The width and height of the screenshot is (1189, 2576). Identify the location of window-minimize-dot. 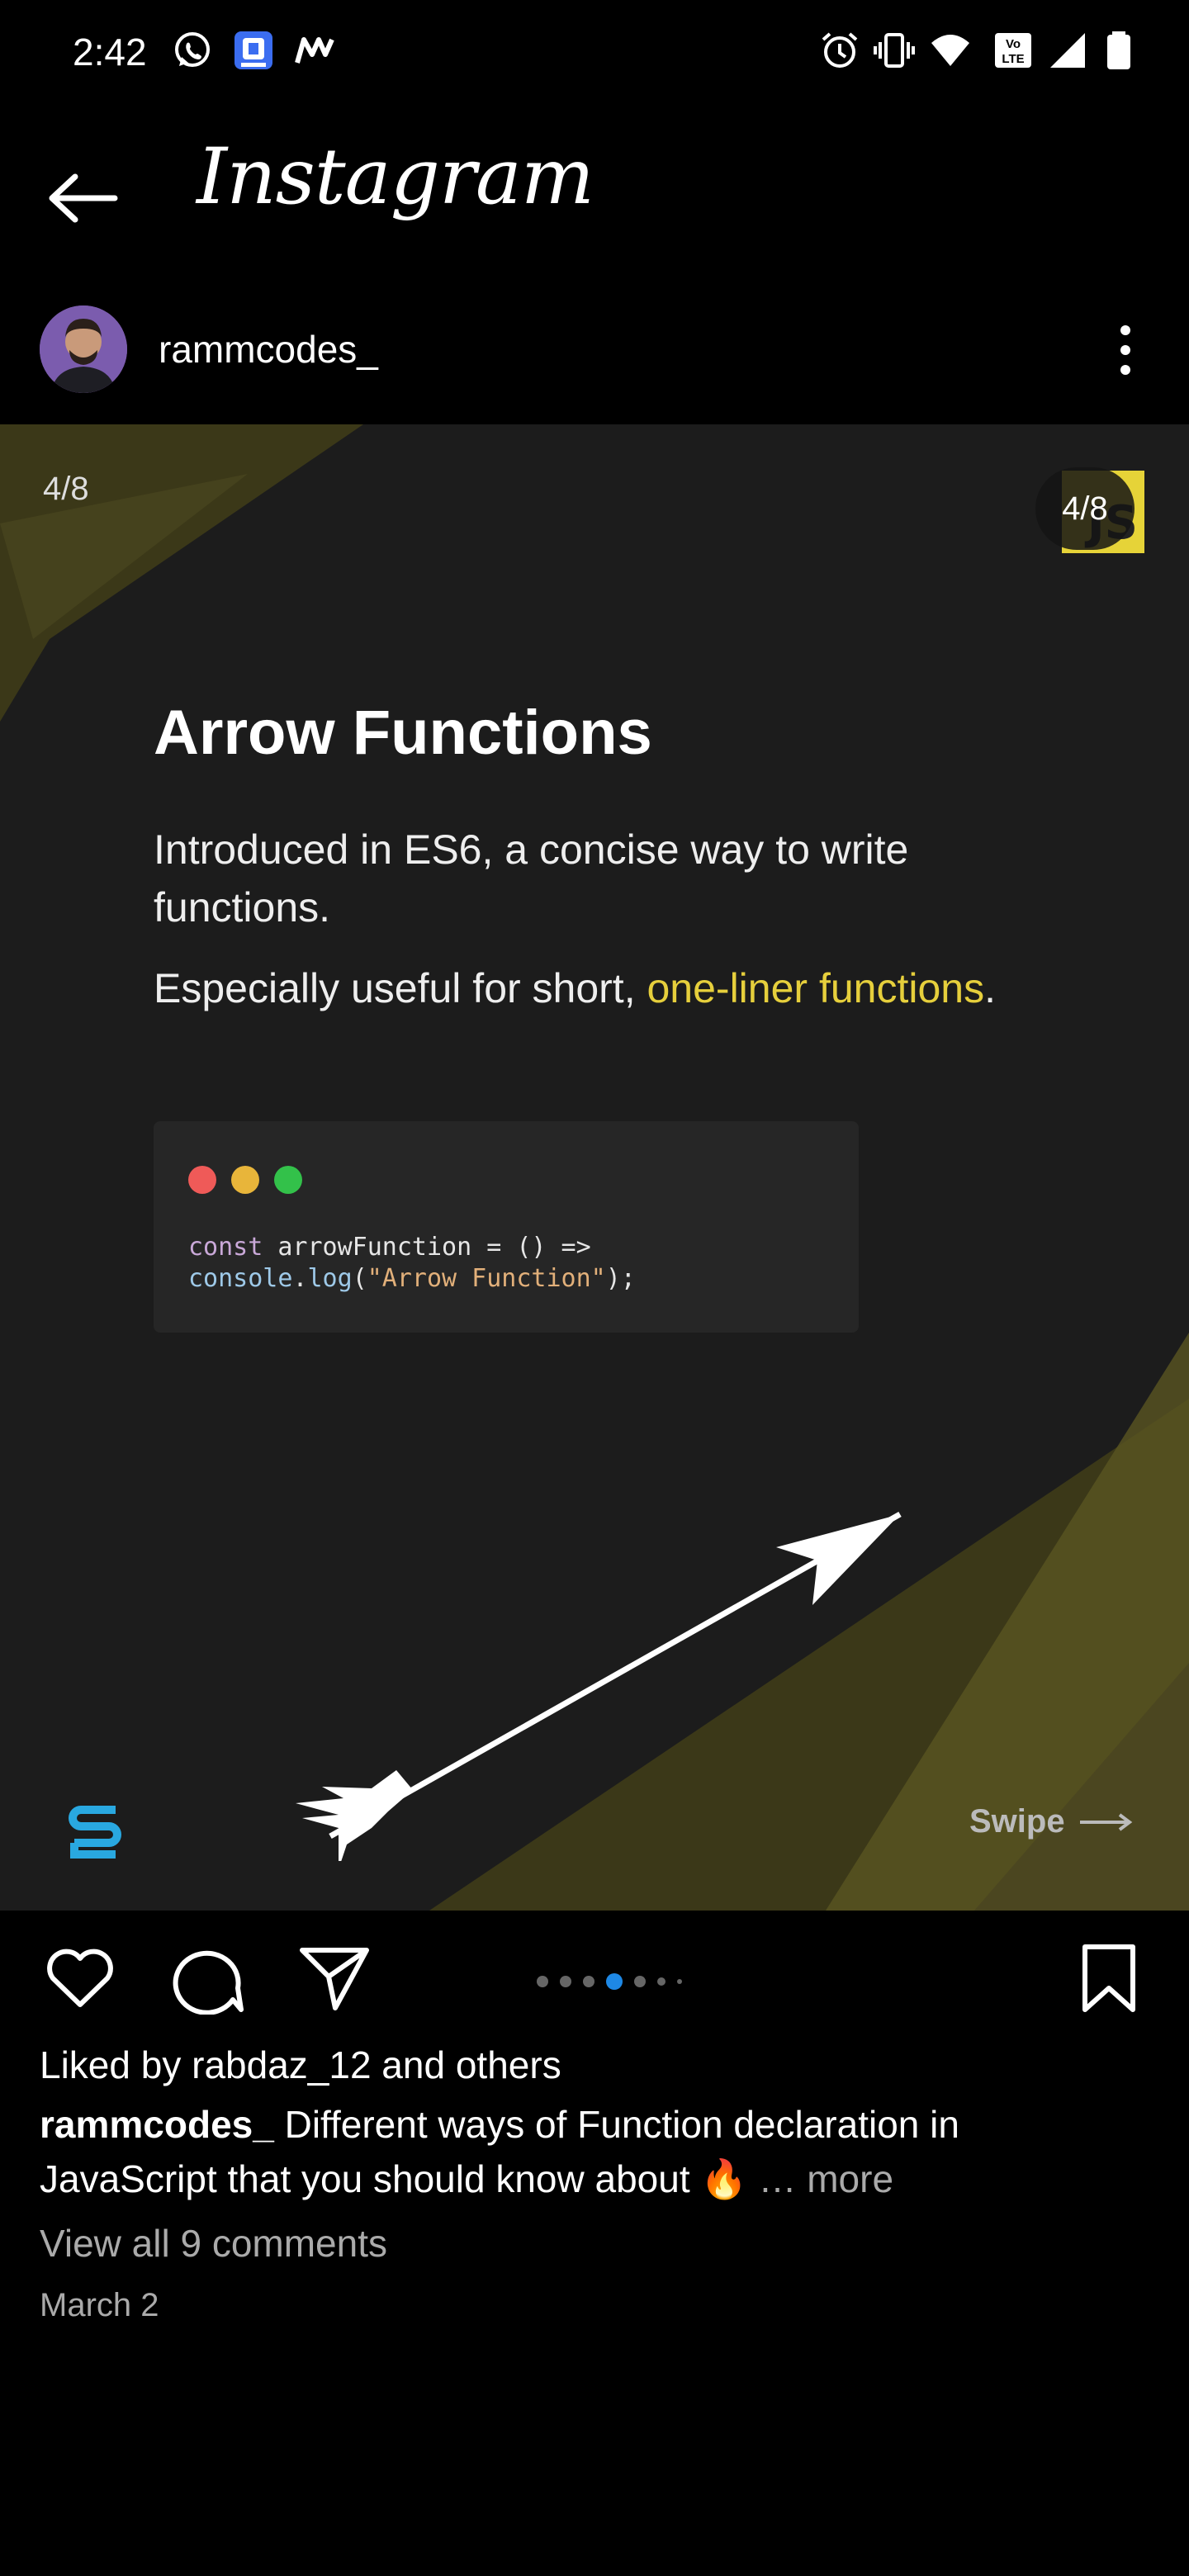
(245, 1180).